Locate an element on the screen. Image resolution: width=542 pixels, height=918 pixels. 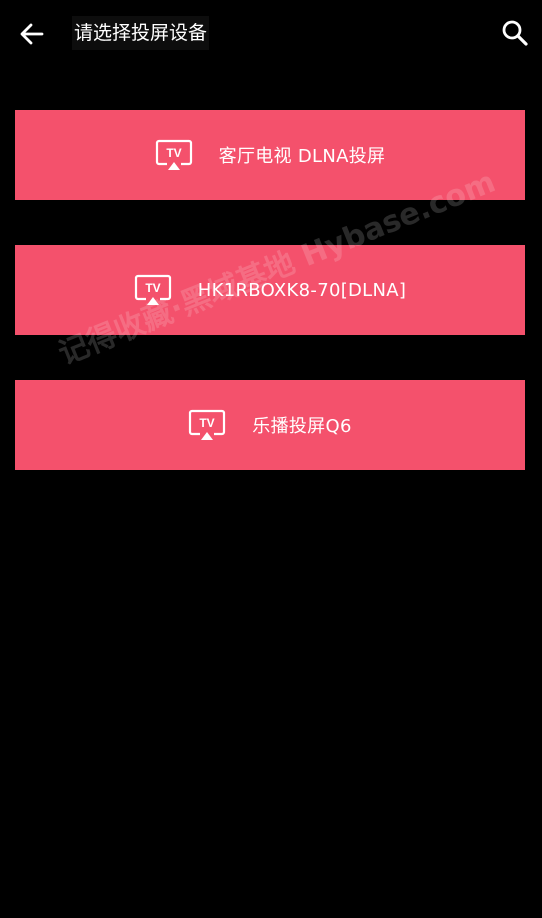
page-title: 请选择投屏设备 is located at coordinates (141, 33).